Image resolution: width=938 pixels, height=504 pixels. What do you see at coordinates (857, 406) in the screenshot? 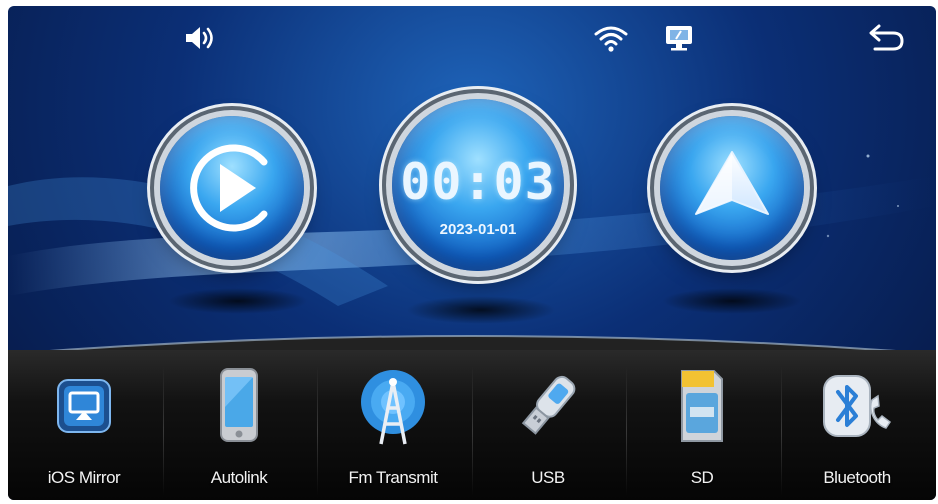
I see `bluetooth-icon` at bounding box center [857, 406].